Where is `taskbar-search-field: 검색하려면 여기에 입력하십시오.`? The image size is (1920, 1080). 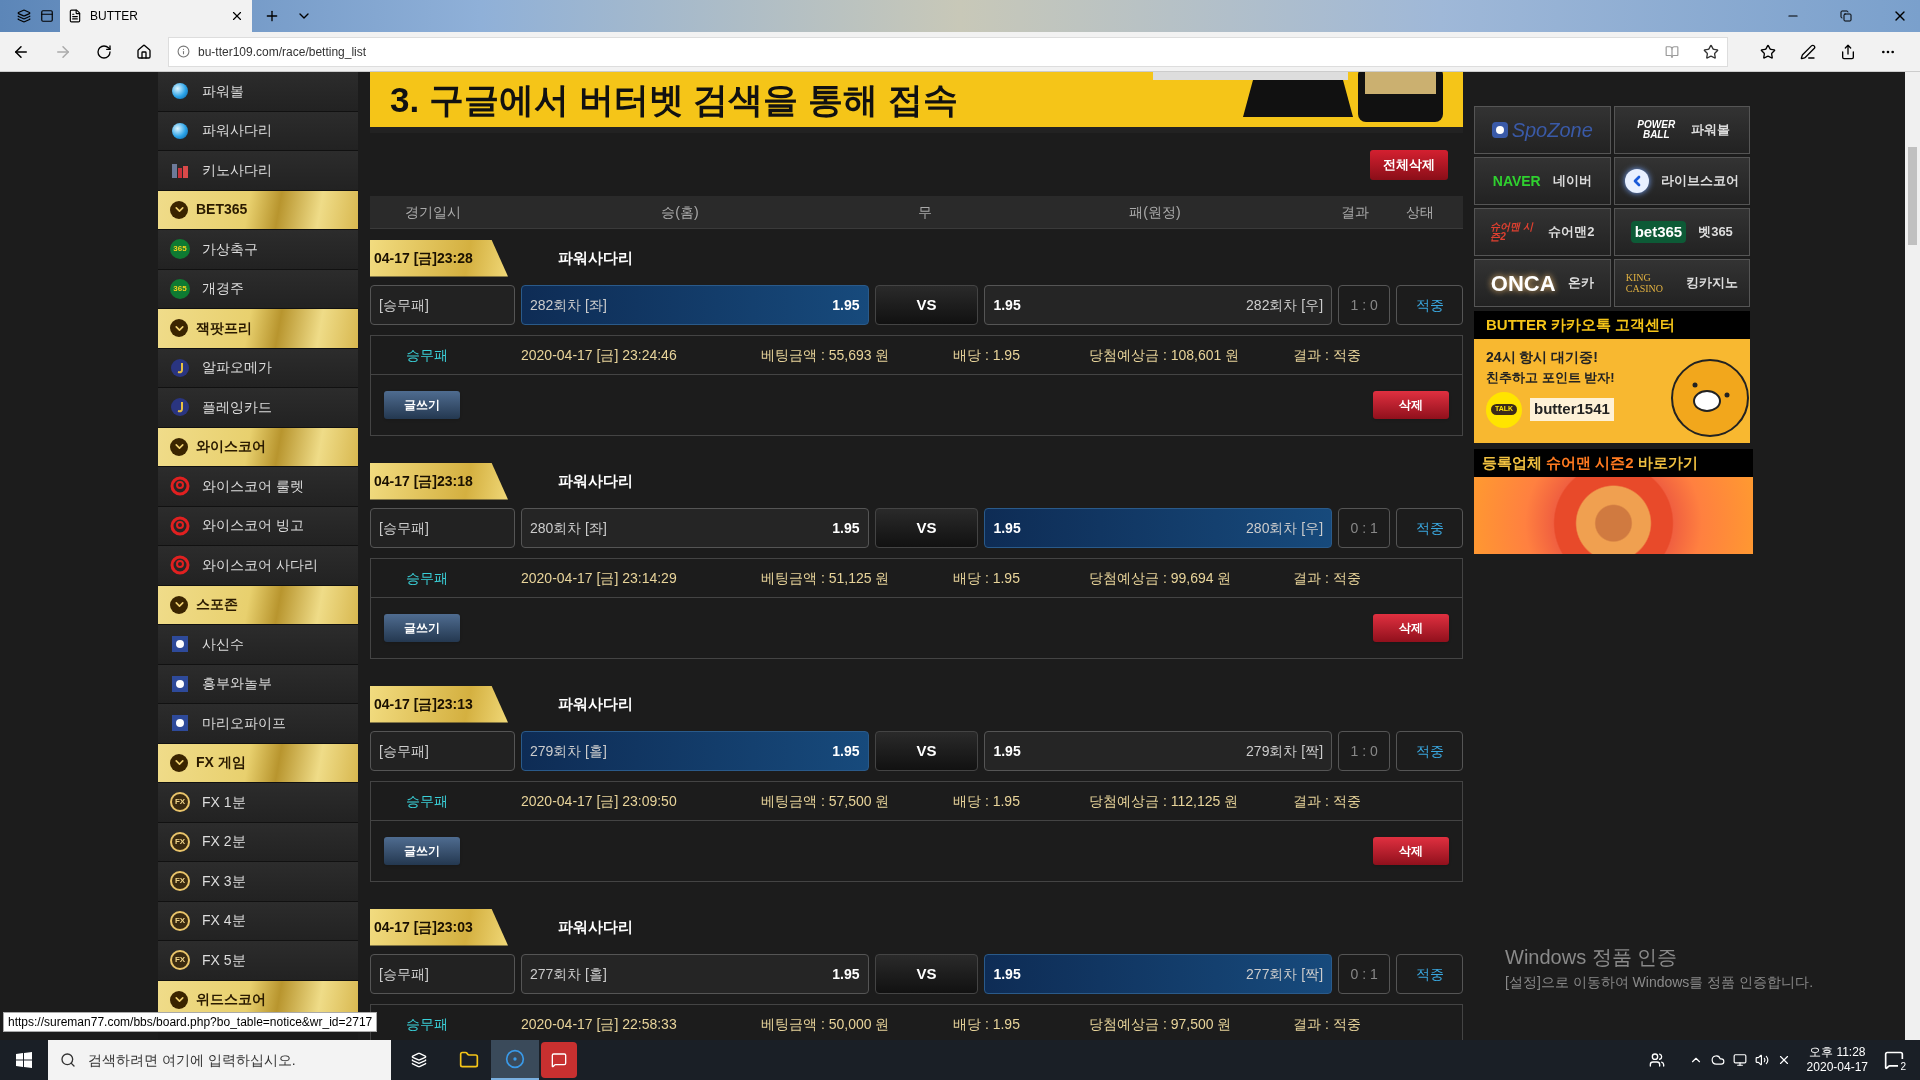
taskbar-search-field: 검색하려면 여기에 입력하십시오. is located at coordinates (219, 1060).